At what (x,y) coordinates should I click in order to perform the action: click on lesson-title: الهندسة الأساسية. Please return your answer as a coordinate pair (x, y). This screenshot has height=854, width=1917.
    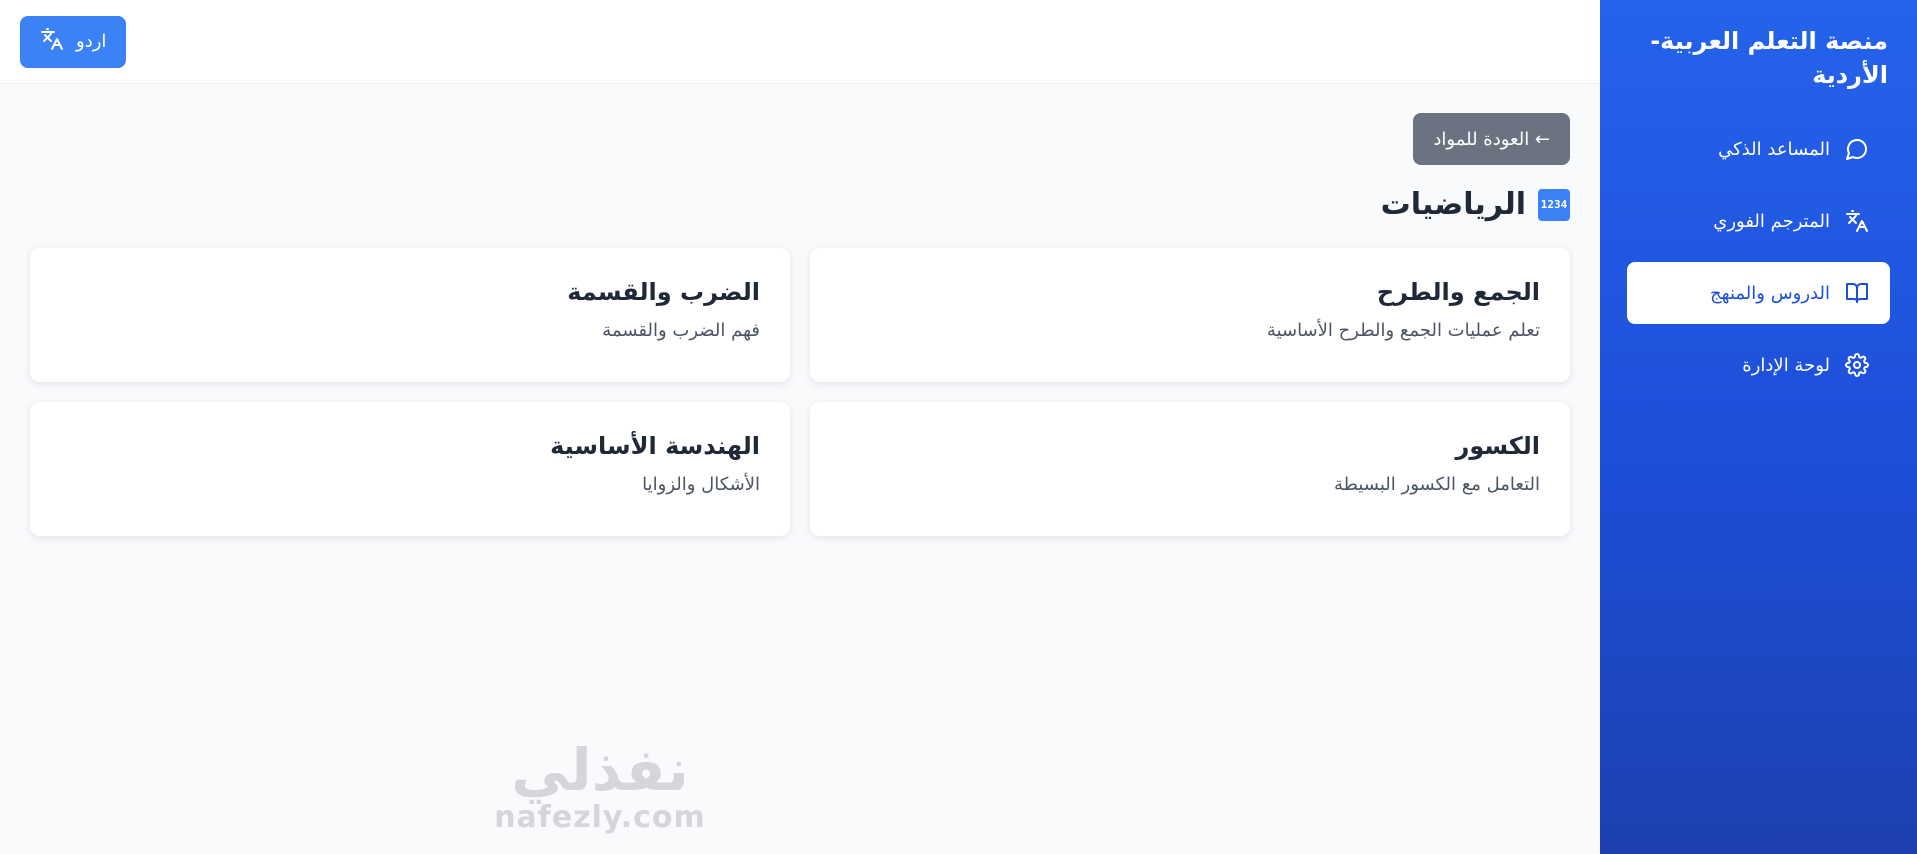
    Looking at the image, I should click on (655, 446).